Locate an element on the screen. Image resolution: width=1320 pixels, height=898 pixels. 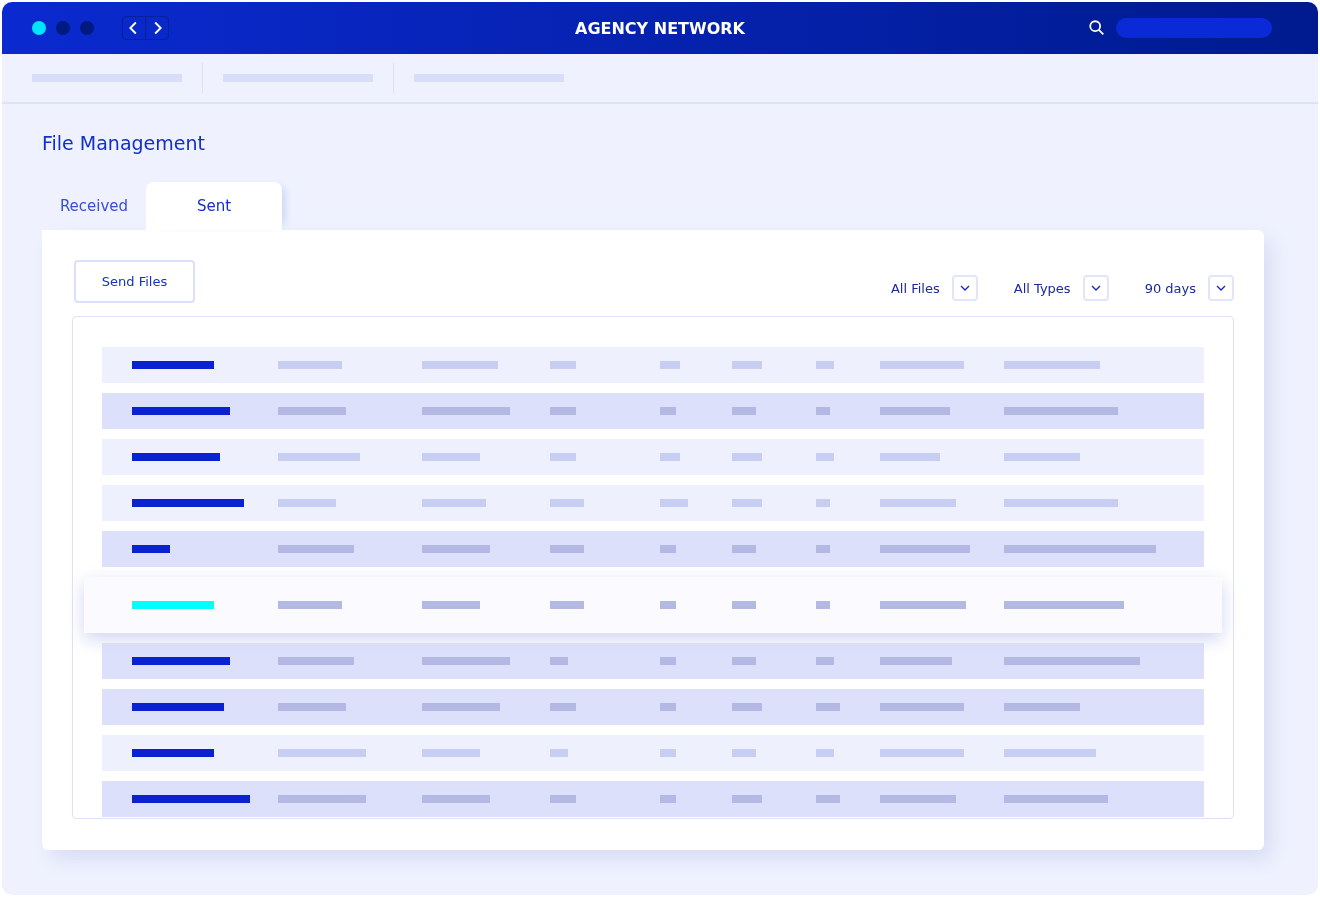
filter-label: All Files is located at coordinates (915, 288).